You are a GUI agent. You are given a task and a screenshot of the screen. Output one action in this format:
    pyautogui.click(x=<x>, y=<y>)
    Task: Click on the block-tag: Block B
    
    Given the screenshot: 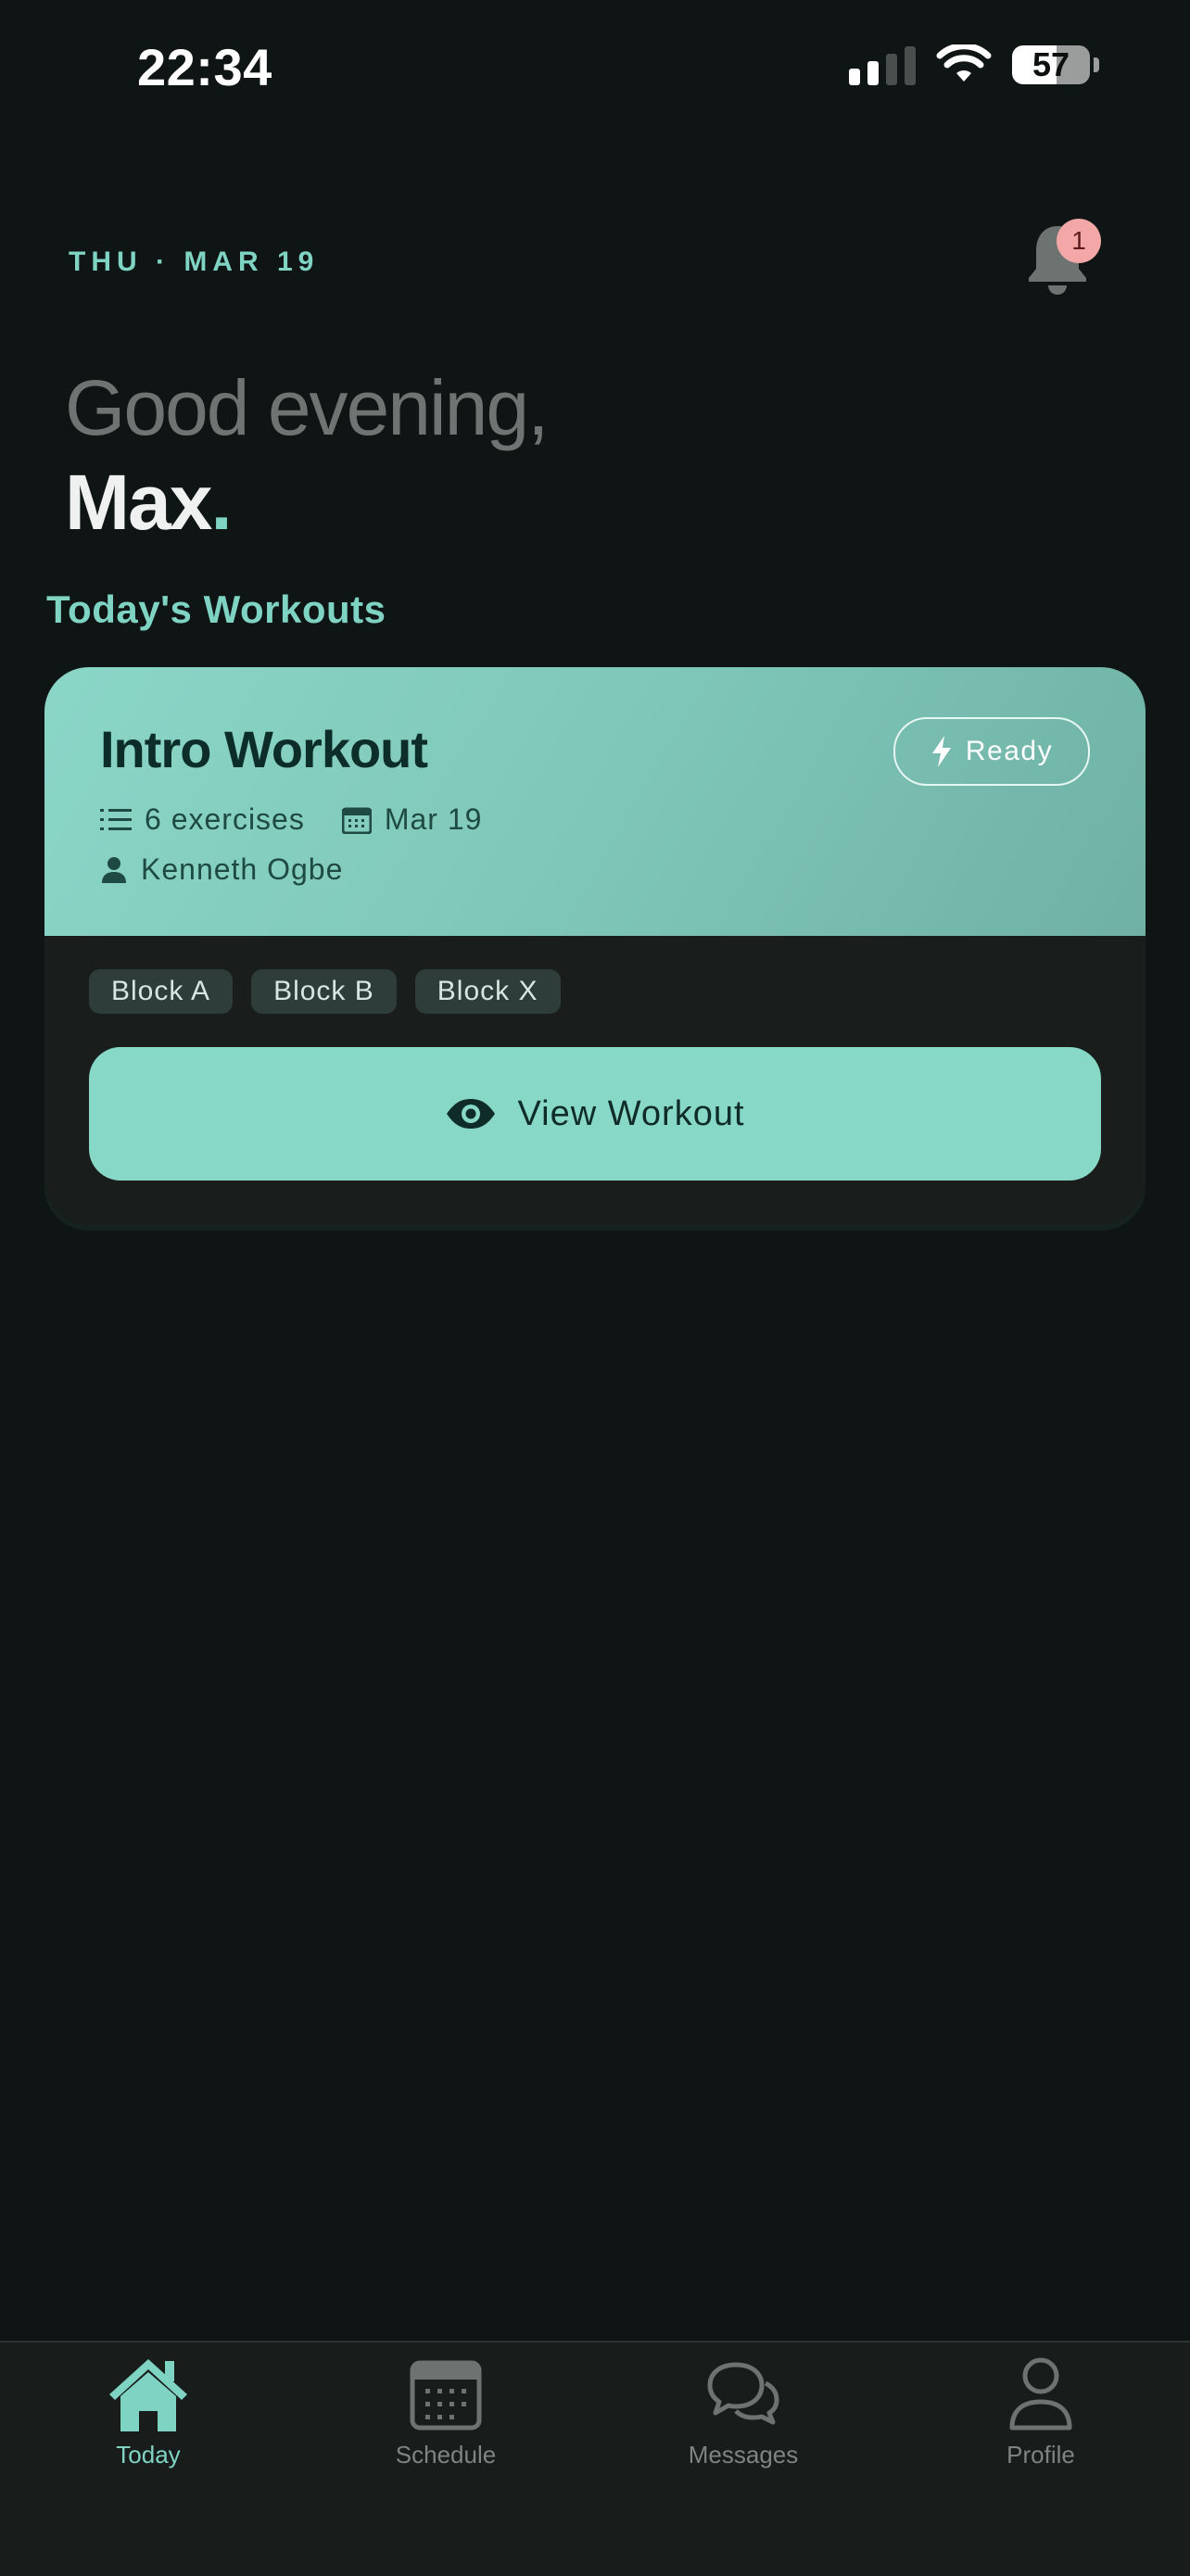 What is the action you would take?
    pyautogui.click(x=324, y=991)
    